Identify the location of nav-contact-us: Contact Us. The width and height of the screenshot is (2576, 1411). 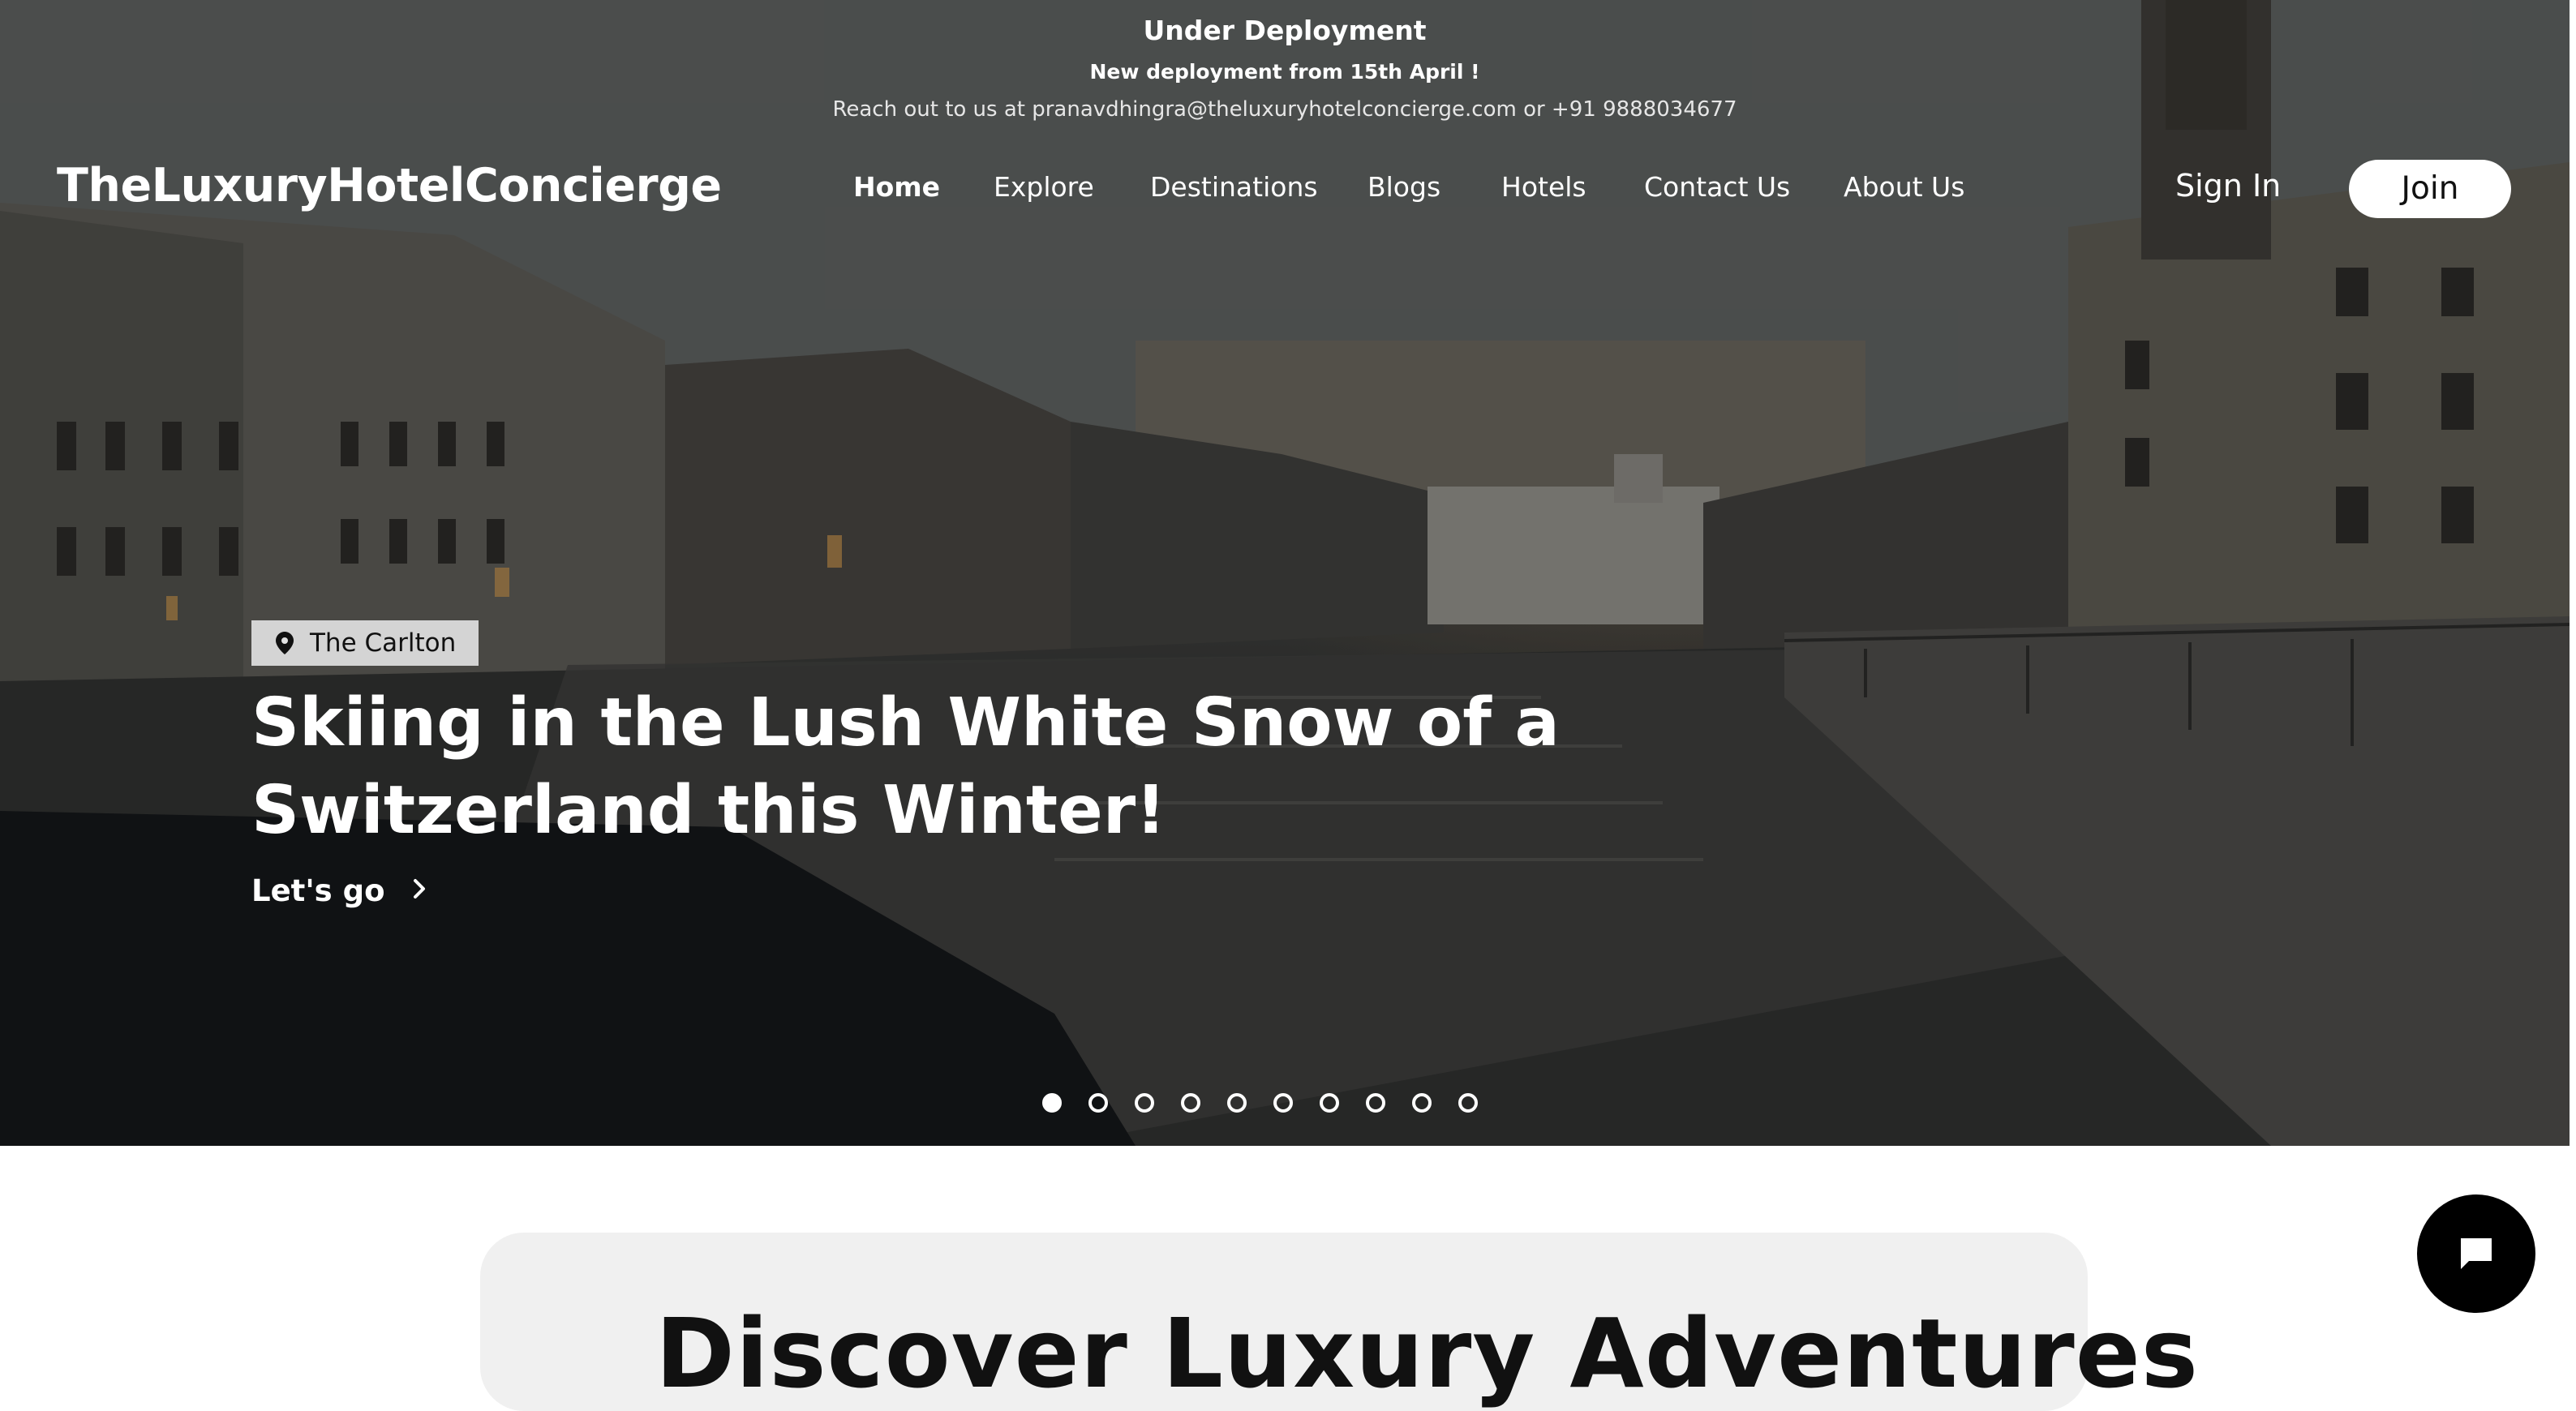
(1717, 187).